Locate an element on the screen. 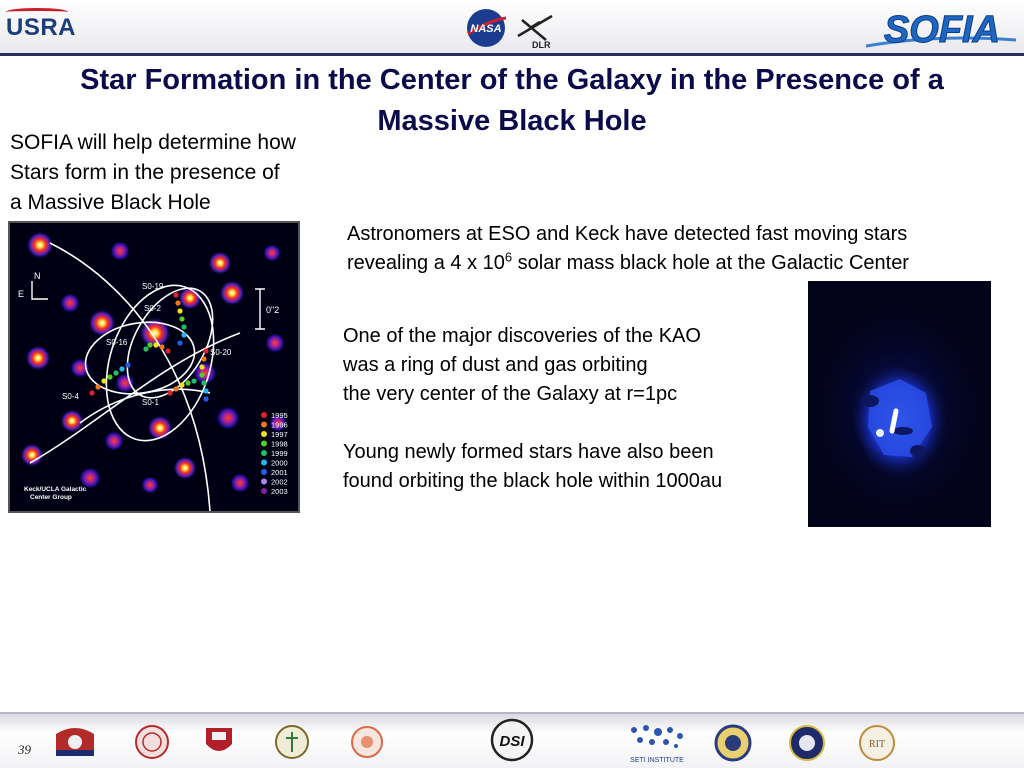 This screenshot has width=1024, height=768. college-seal-icon is located at coordinates (367, 742).